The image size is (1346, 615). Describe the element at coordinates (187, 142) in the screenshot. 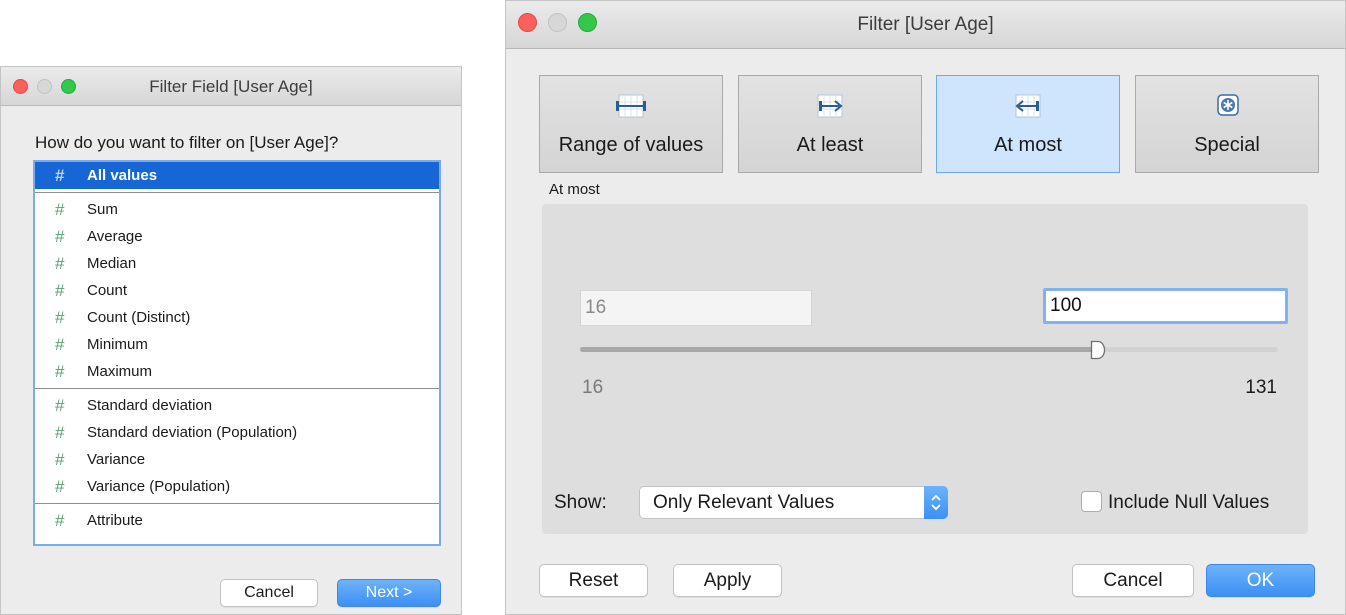

I see `filter-question: How do you want to filter on [User Age]?` at that location.